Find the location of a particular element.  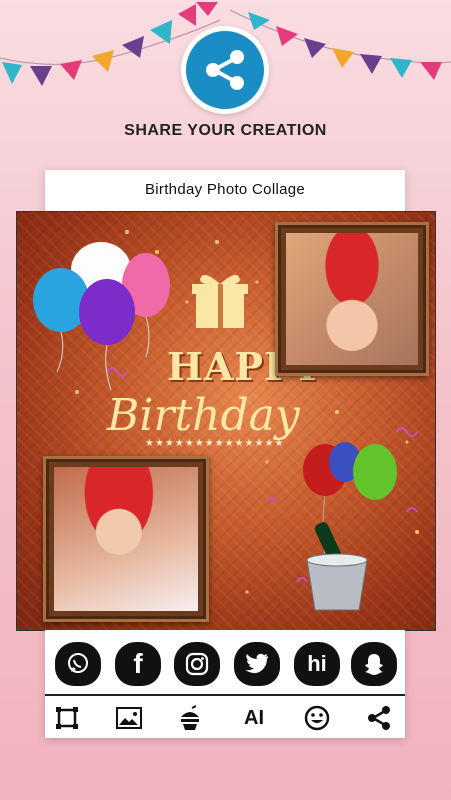

frame-icon is located at coordinates (67, 718).